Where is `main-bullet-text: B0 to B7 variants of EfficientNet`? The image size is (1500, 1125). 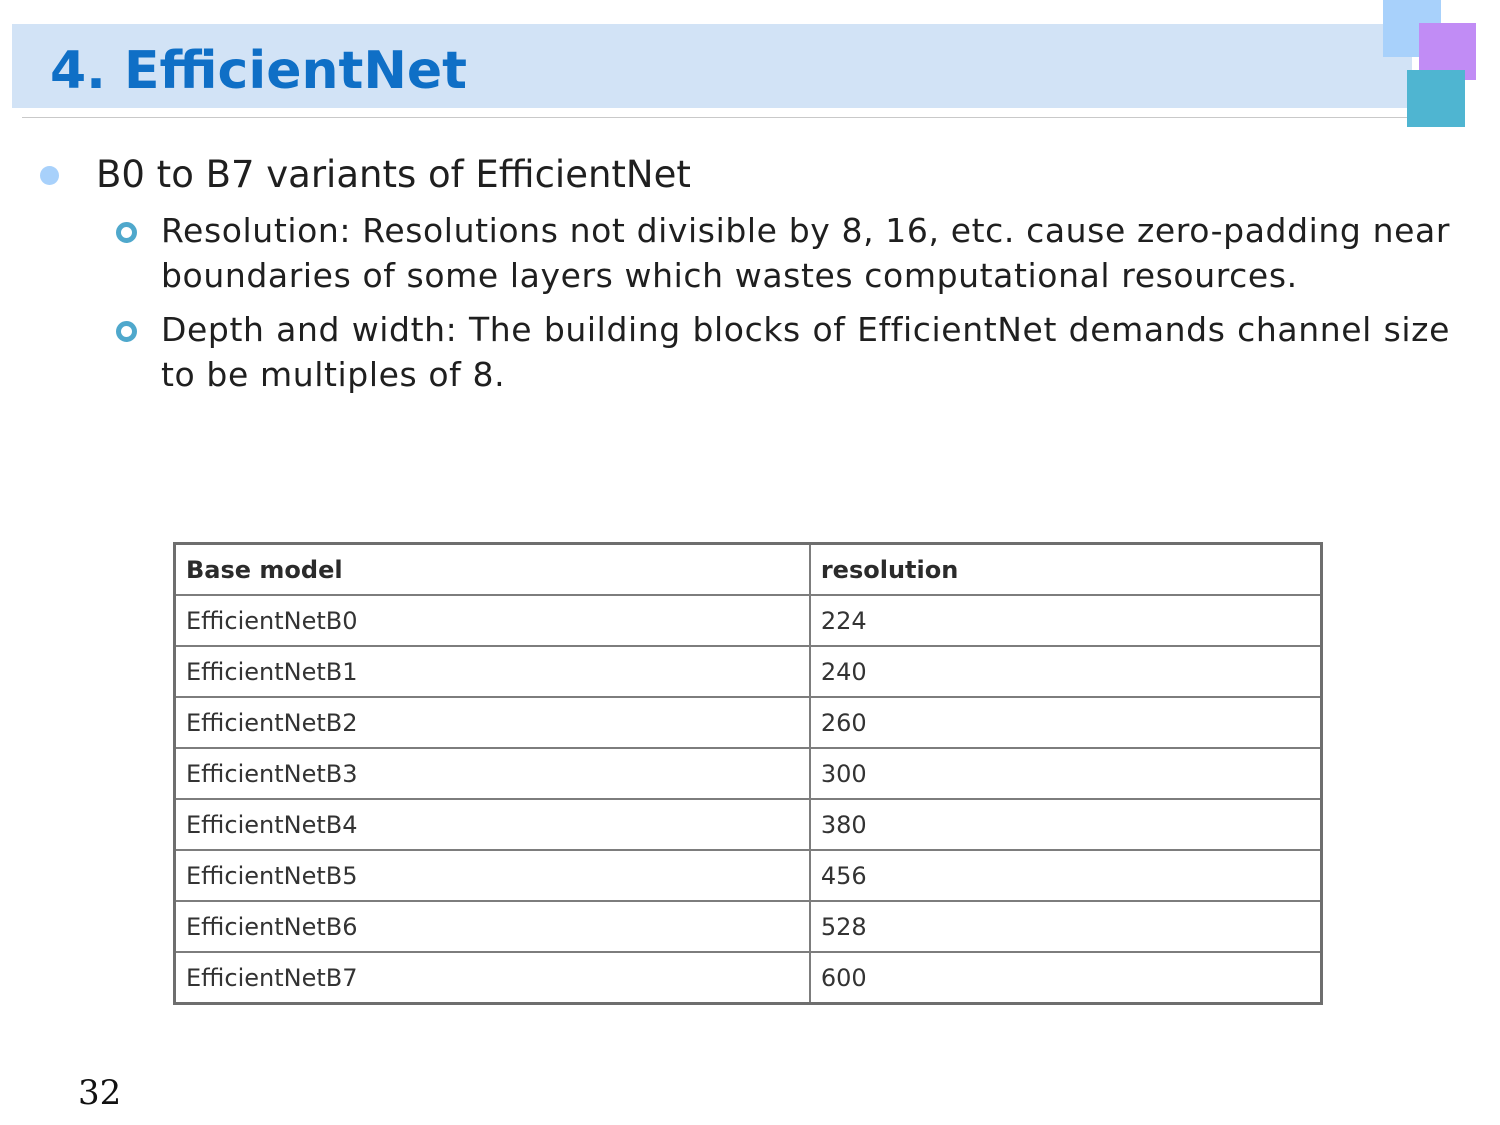 main-bullet-text: B0 to B7 variants of EfficientNet is located at coordinates (393, 174).